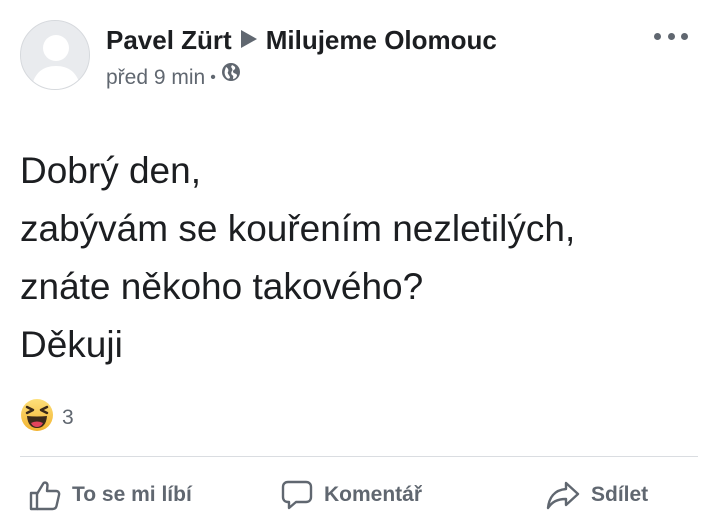 The height and width of the screenshot is (527, 718). I want to click on divider, so click(359, 456).